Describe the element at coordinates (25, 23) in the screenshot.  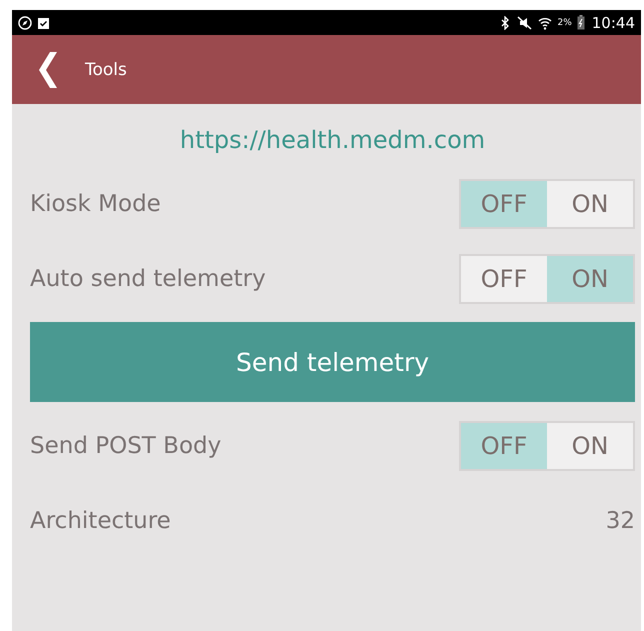
I see `compass-icon` at that location.